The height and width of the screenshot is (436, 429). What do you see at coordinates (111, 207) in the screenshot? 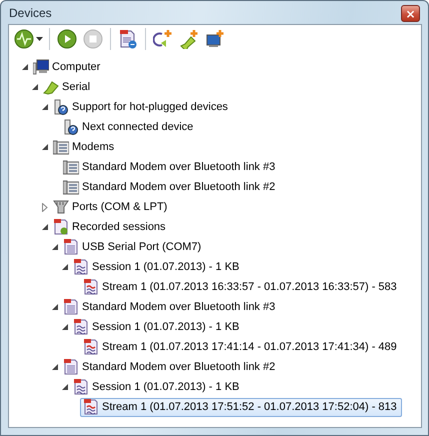
I see `tree-item: Ports (COM & LPT)` at bounding box center [111, 207].